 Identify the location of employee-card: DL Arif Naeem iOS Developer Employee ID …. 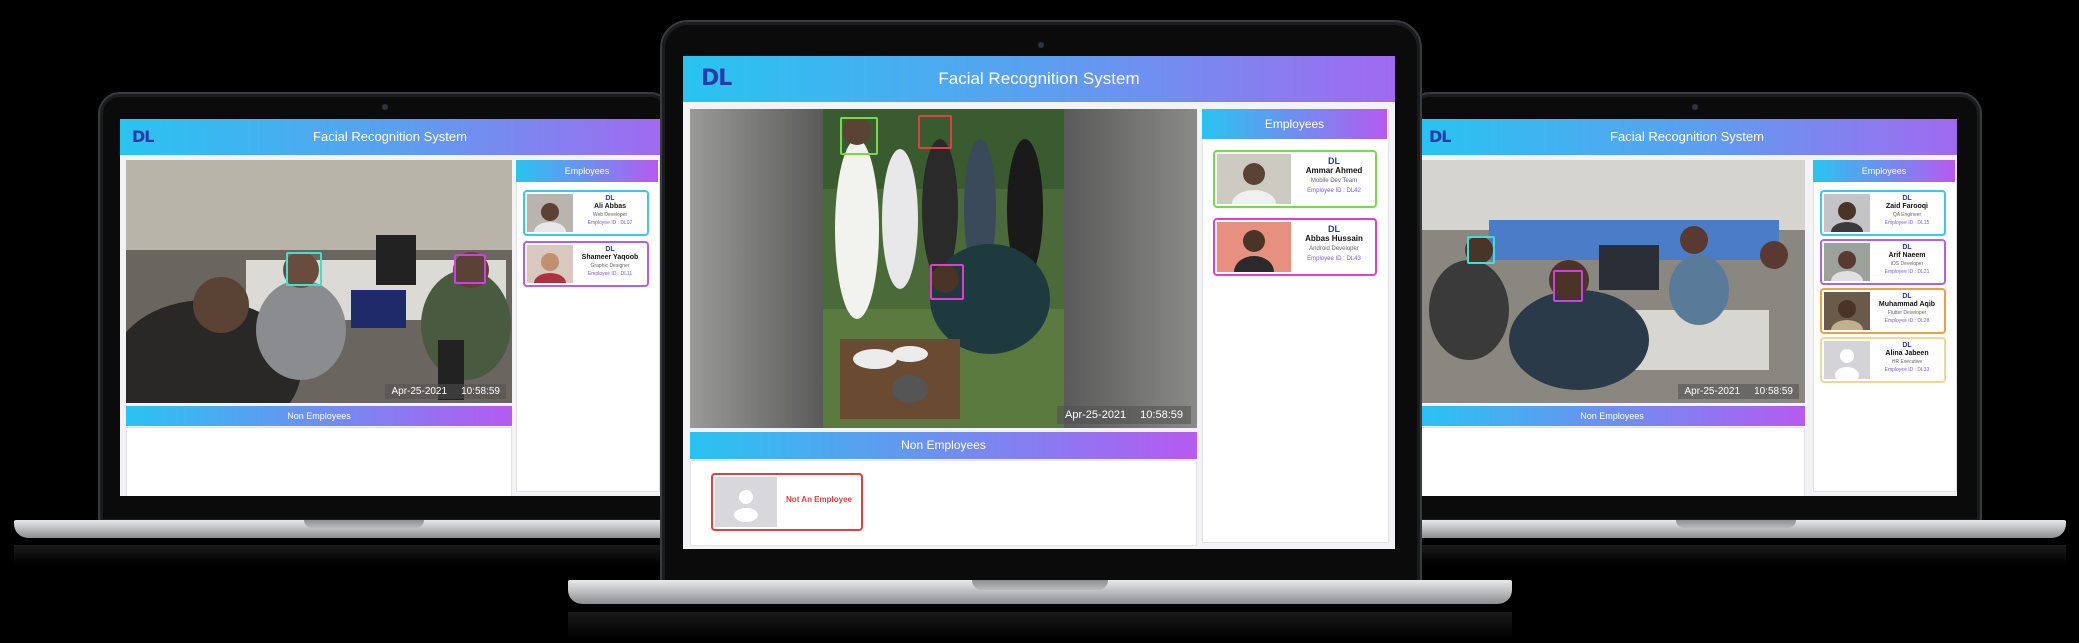
(1883, 262).